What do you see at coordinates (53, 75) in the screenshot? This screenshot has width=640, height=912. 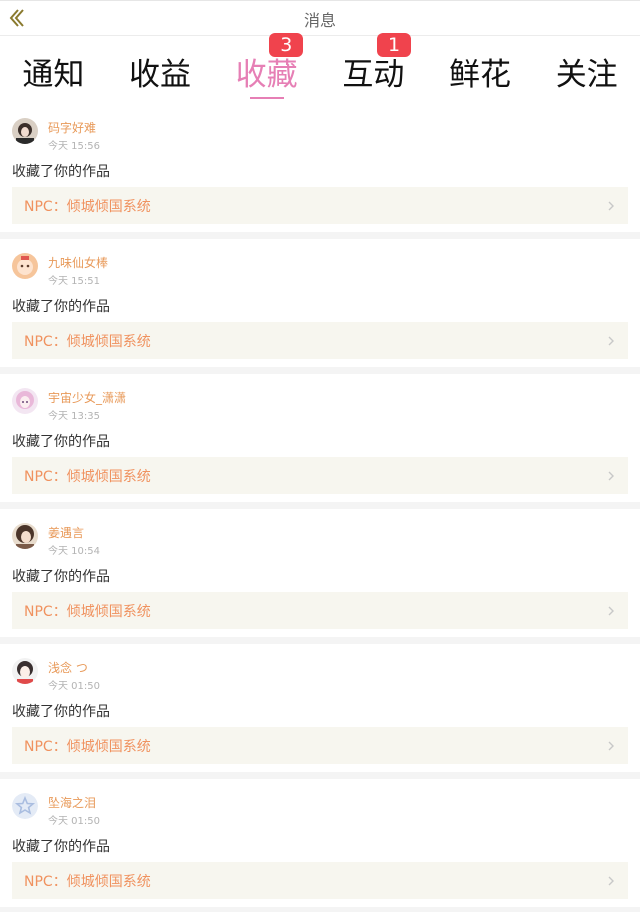 I see `tab-label: 通知` at bounding box center [53, 75].